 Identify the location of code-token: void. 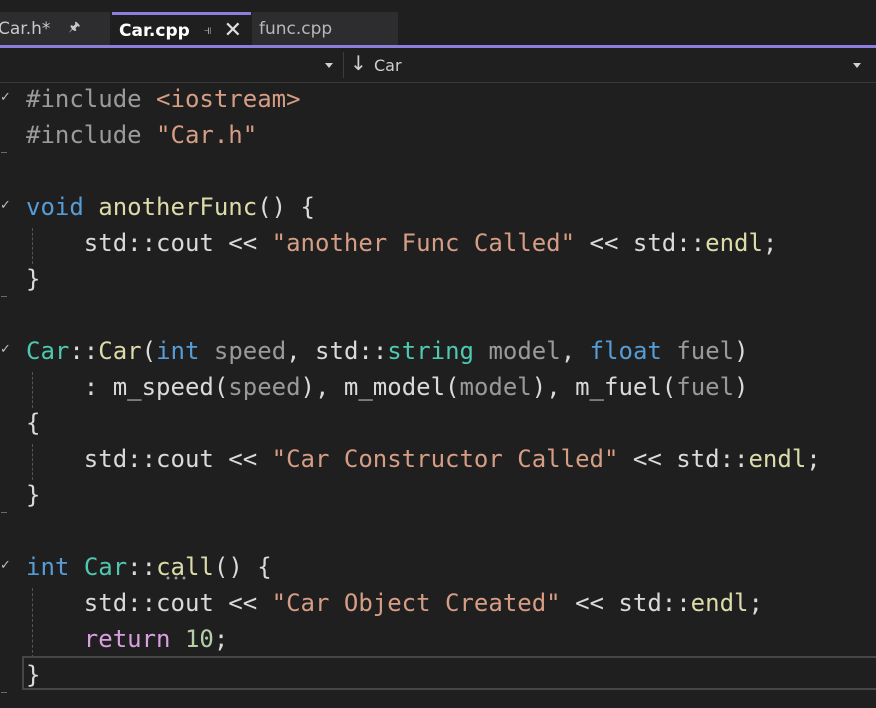
(55, 207).